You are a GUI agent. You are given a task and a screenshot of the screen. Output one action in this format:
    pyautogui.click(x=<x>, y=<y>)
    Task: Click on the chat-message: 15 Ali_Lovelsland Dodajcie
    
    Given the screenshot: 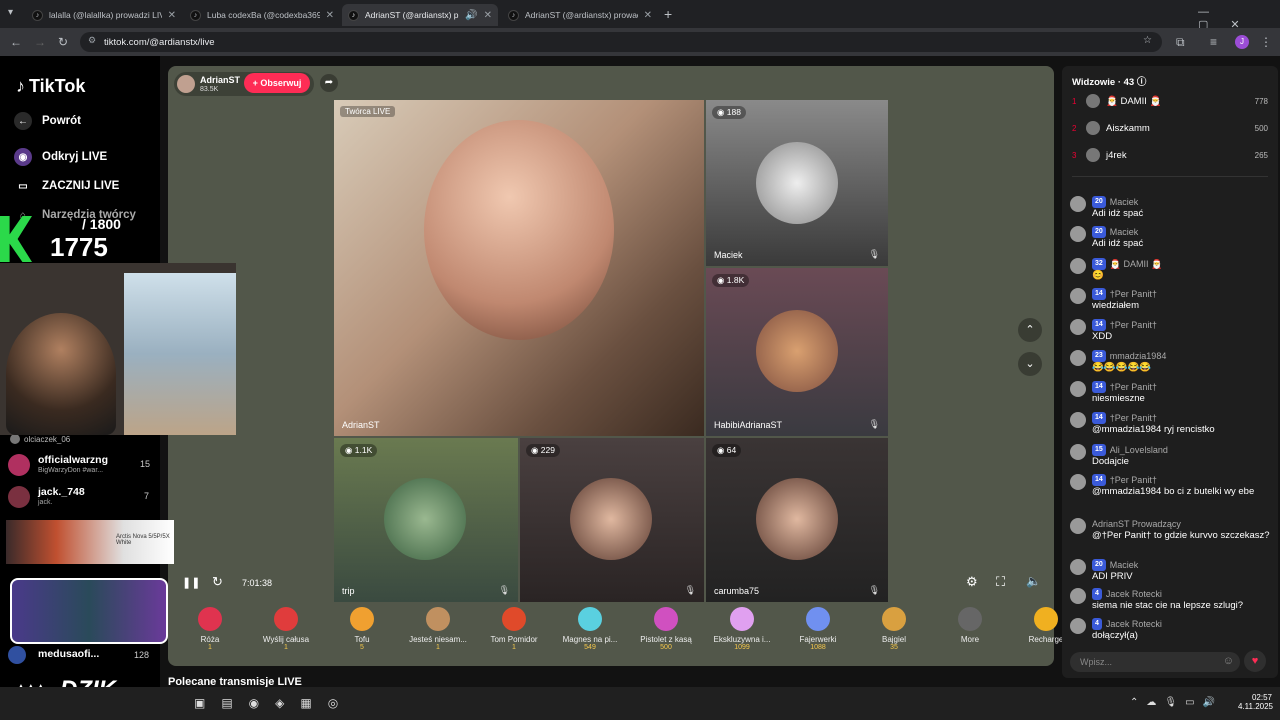 What is the action you would take?
    pyautogui.click(x=1170, y=456)
    